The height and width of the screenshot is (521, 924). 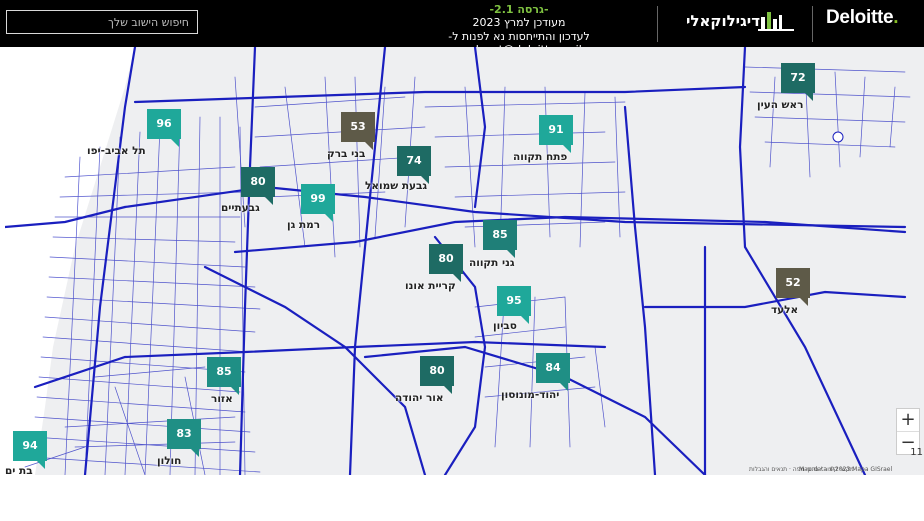 What do you see at coordinates (793, 287) in the screenshot?
I see `city-score-marker: 52` at bounding box center [793, 287].